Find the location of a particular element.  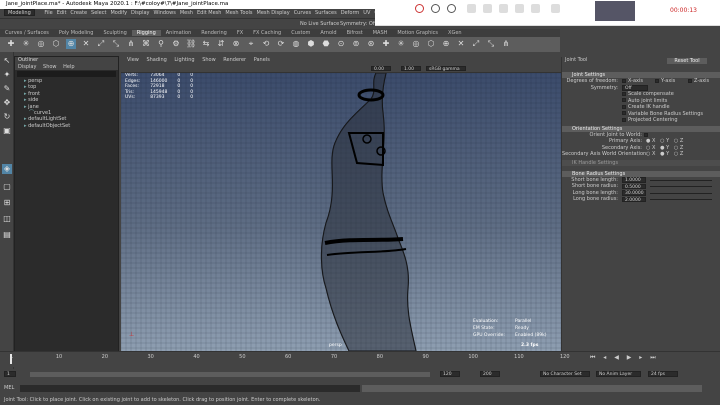

menu-item-mesh: Mesh is located at coordinates (186, 13).